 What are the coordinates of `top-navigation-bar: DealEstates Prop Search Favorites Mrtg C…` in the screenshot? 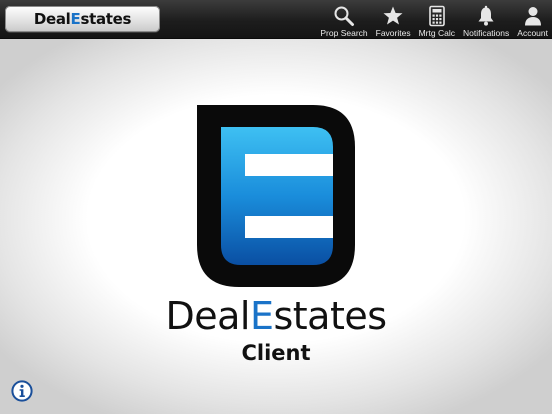 It's located at (276, 19).